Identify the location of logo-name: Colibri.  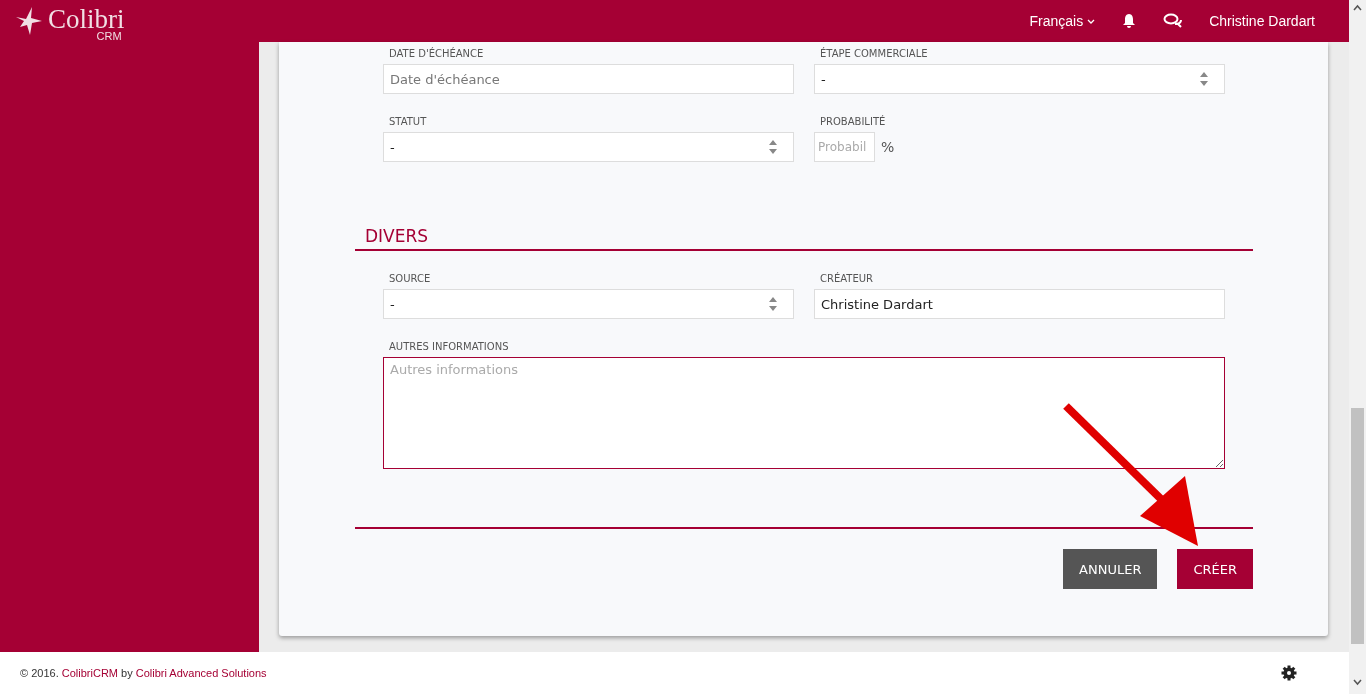
(86, 19).